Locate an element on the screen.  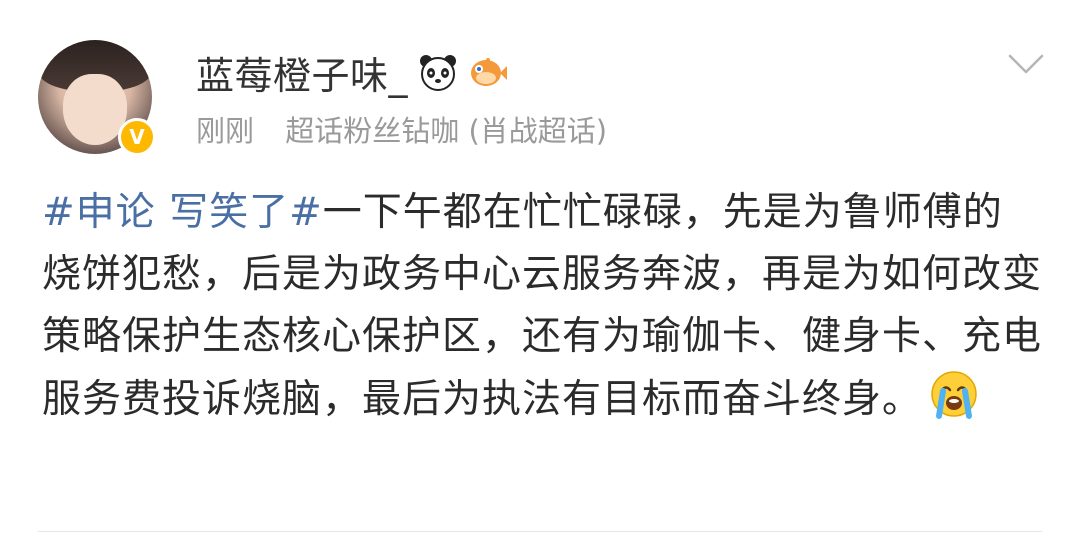
chevron-down-icon is located at coordinates (1026, 64).